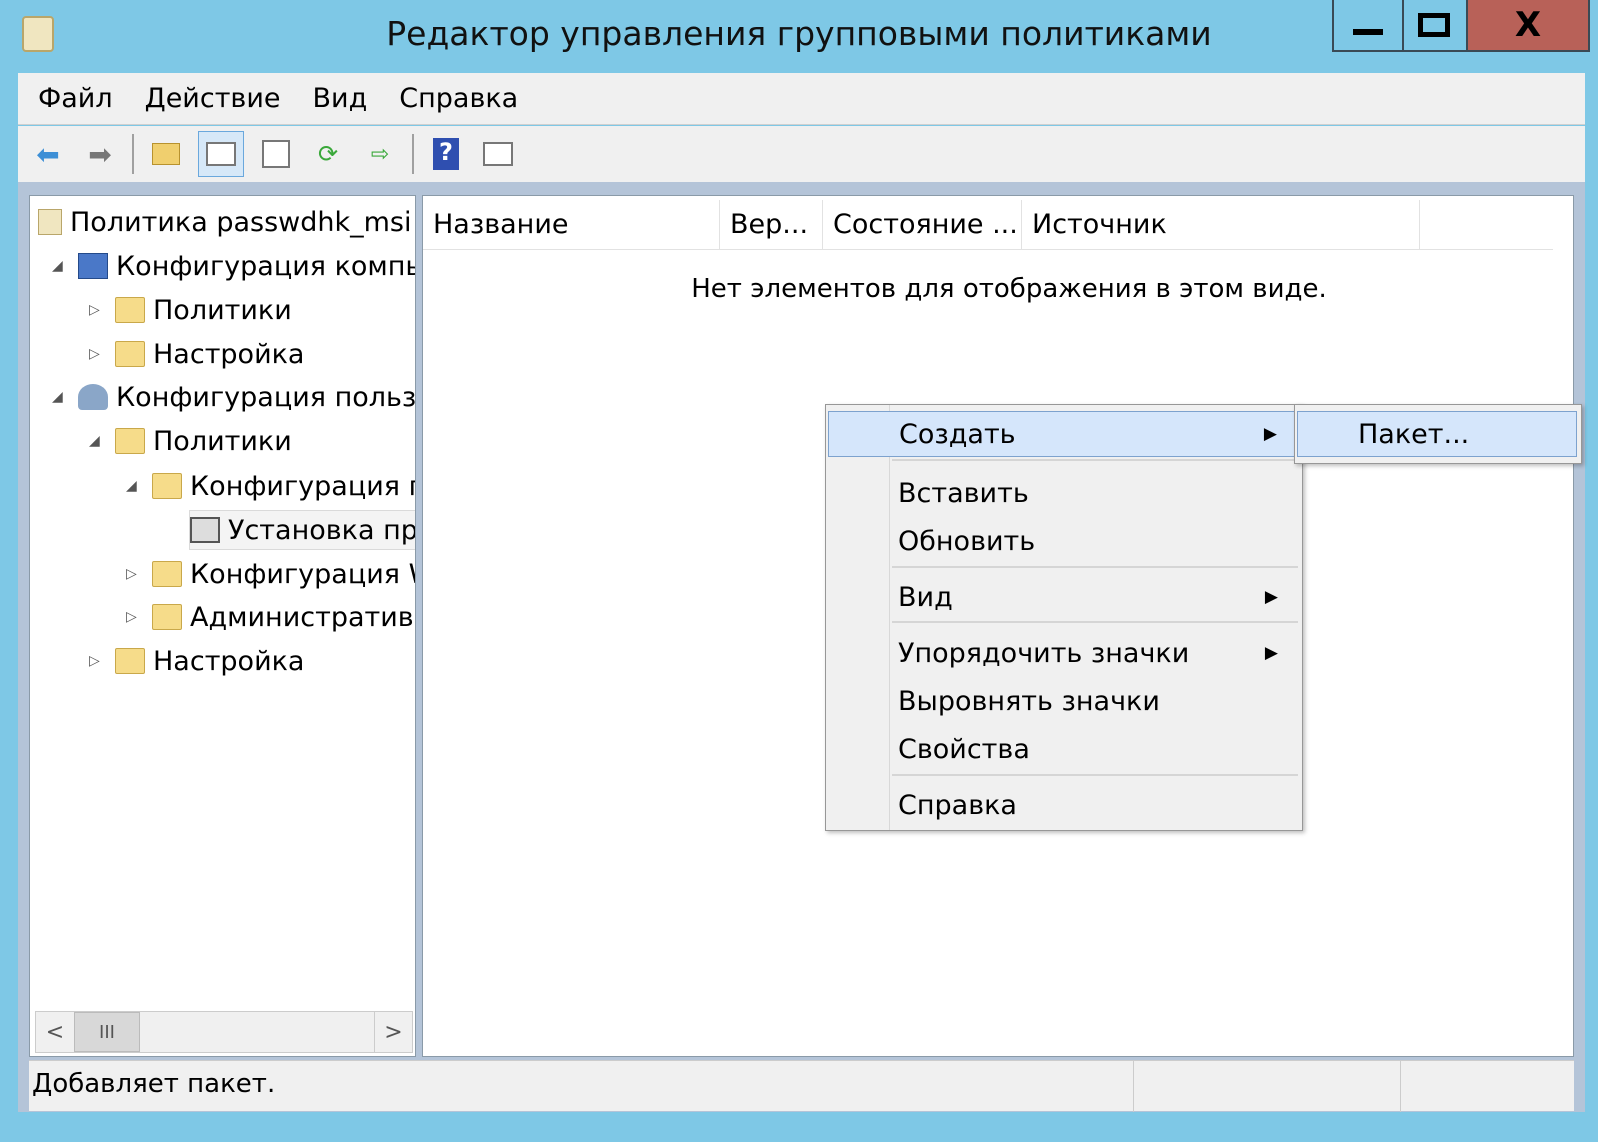  What do you see at coordinates (266, 266) in the screenshot?
I see `tree-item-label: Конфигурация компьютера` at bounding box center [266, 266].